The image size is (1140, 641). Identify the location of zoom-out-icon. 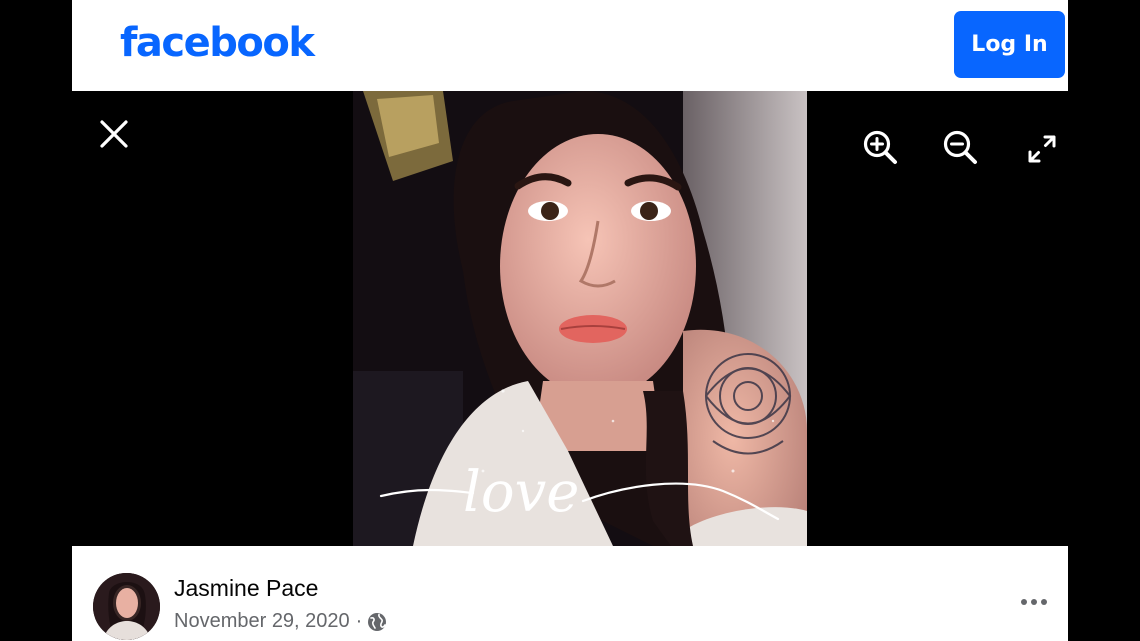
(960, 147).